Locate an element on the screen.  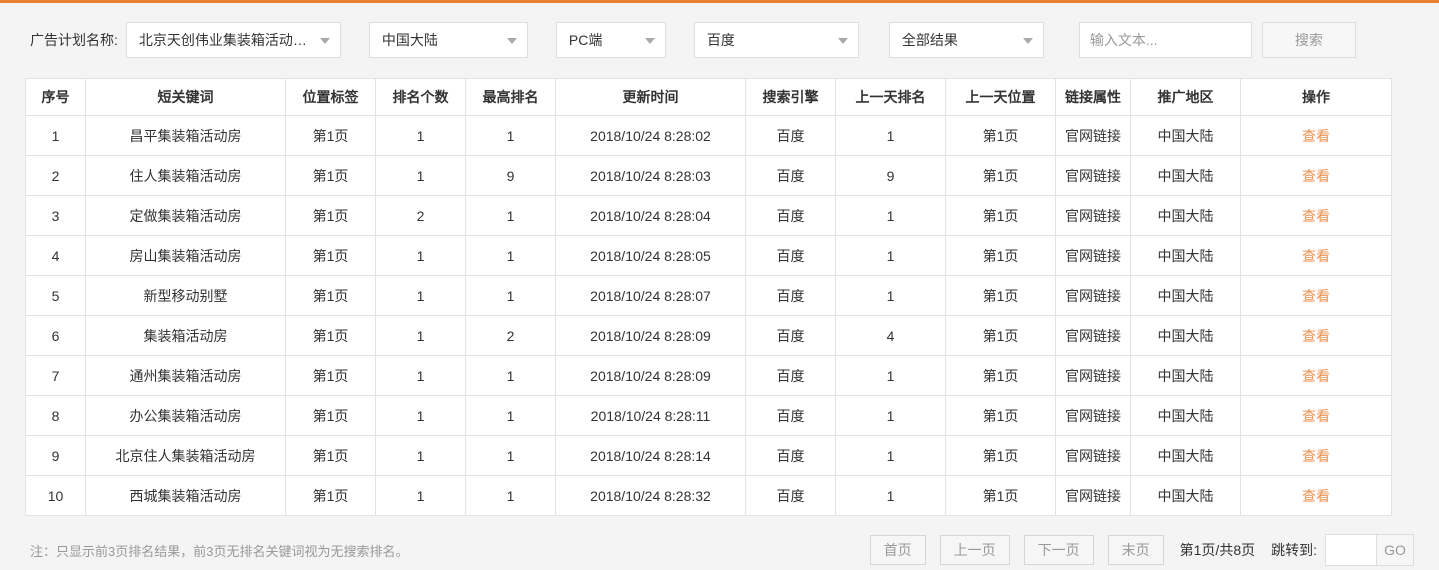
region-select: 中国大陆 is located at coordinates (448, 39).